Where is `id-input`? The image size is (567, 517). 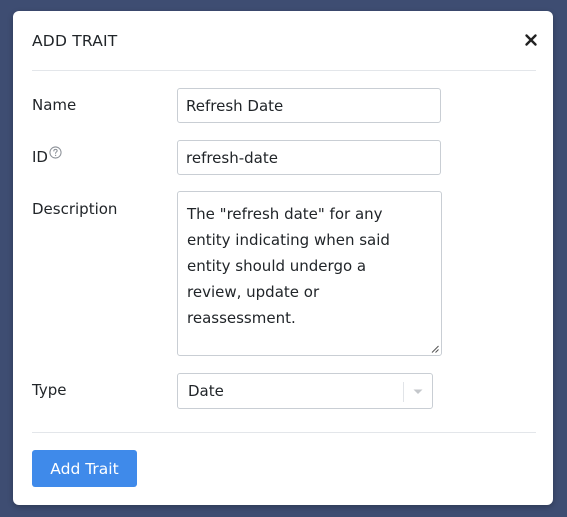 id-input is located at coordinates (309, 157).